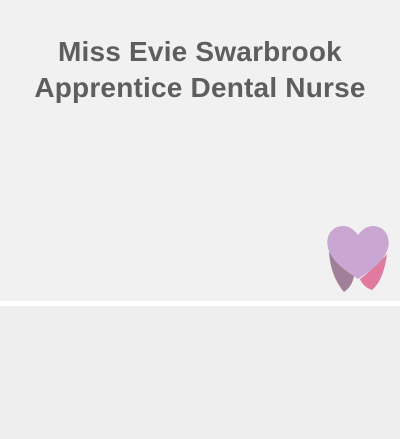 This screenshot has height=439, width=400. What do you see at coordinates (358, 259) in the screenshot?
I see `tooth-heart-icon` at bounding box center [358, 259].